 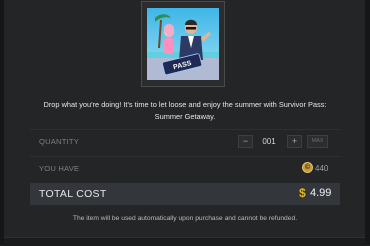 What do you see at coordinates (269, 141) in the screenshot?
I see `quantity-value: 001` at bounding box center [269, 141].